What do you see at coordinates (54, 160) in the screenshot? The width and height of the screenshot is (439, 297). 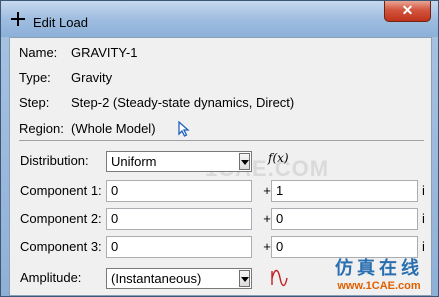 I see `distribution-label: Distribution:` at bounding box center [54, 160].